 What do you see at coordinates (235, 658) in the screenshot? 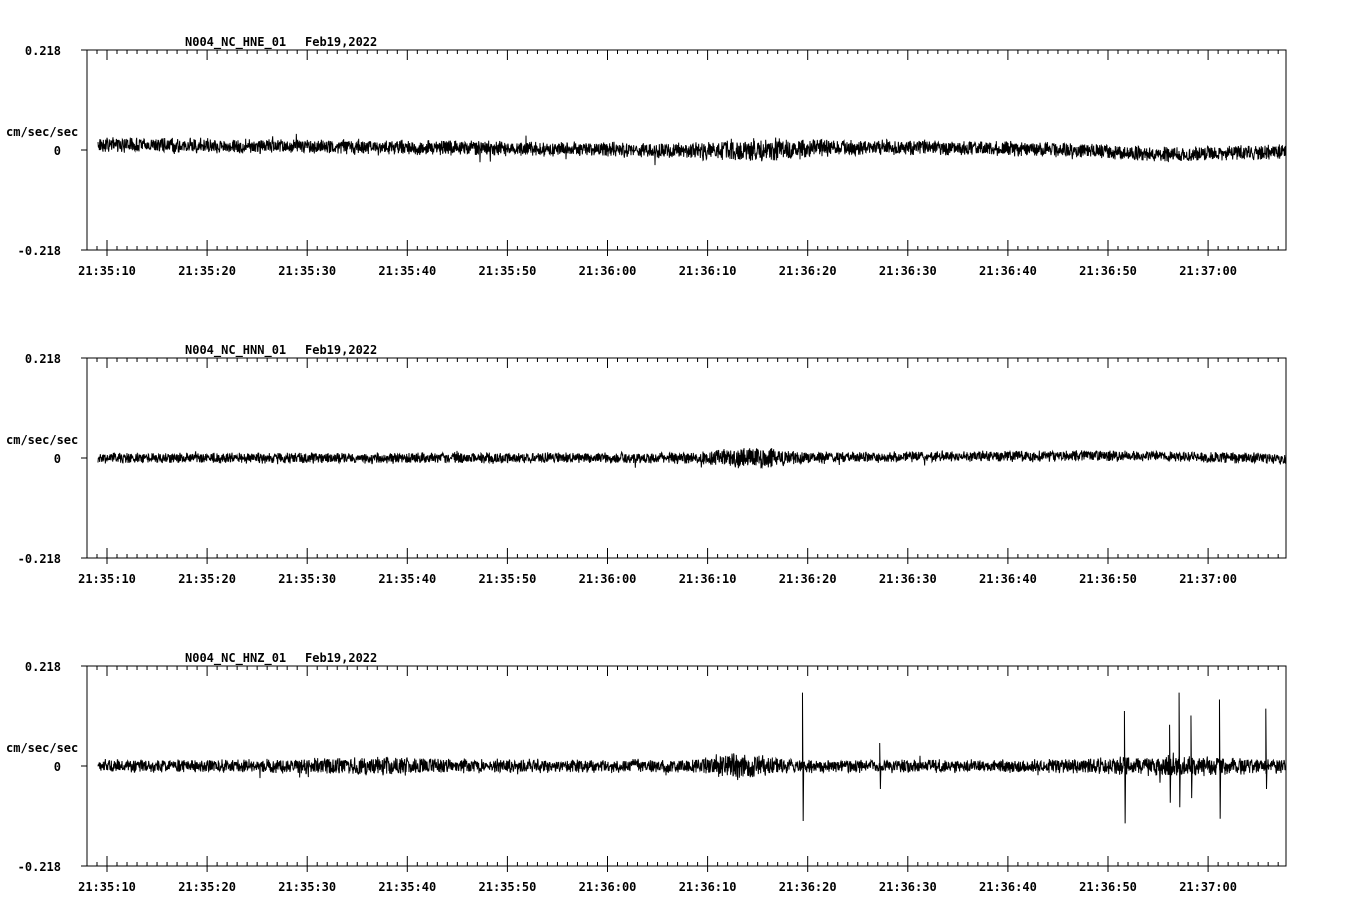
I see `station-title: N004_NC_HNZ_01` at bounding box center [235, 658].